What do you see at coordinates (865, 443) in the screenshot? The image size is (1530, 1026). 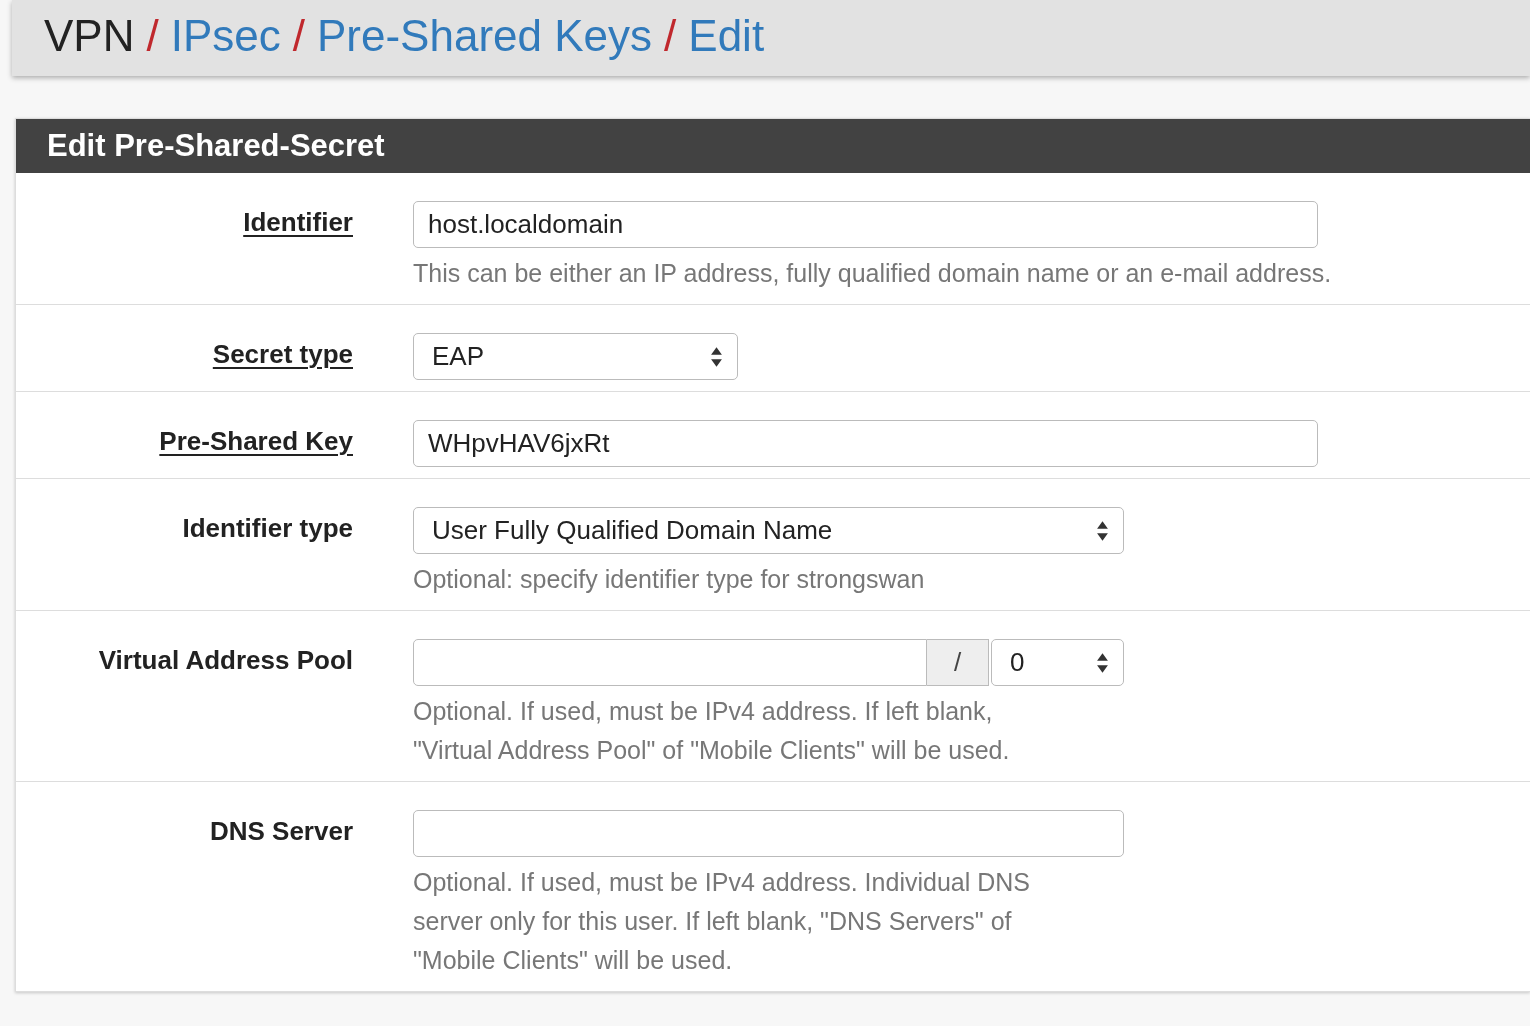 I see `input-field: WHpvHAV6jxRt` at bounding box center [865, 443].